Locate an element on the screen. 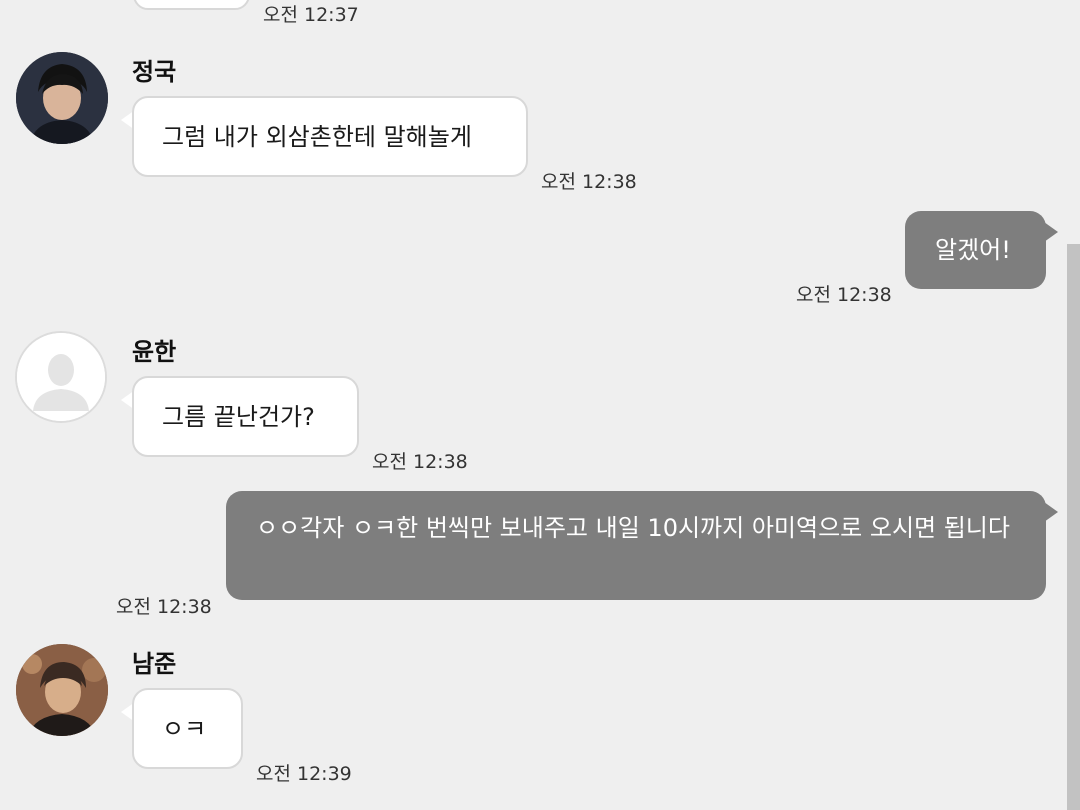 This screenshot has width=1080, height=810. avatar-default is located at coordinates (61, 377).